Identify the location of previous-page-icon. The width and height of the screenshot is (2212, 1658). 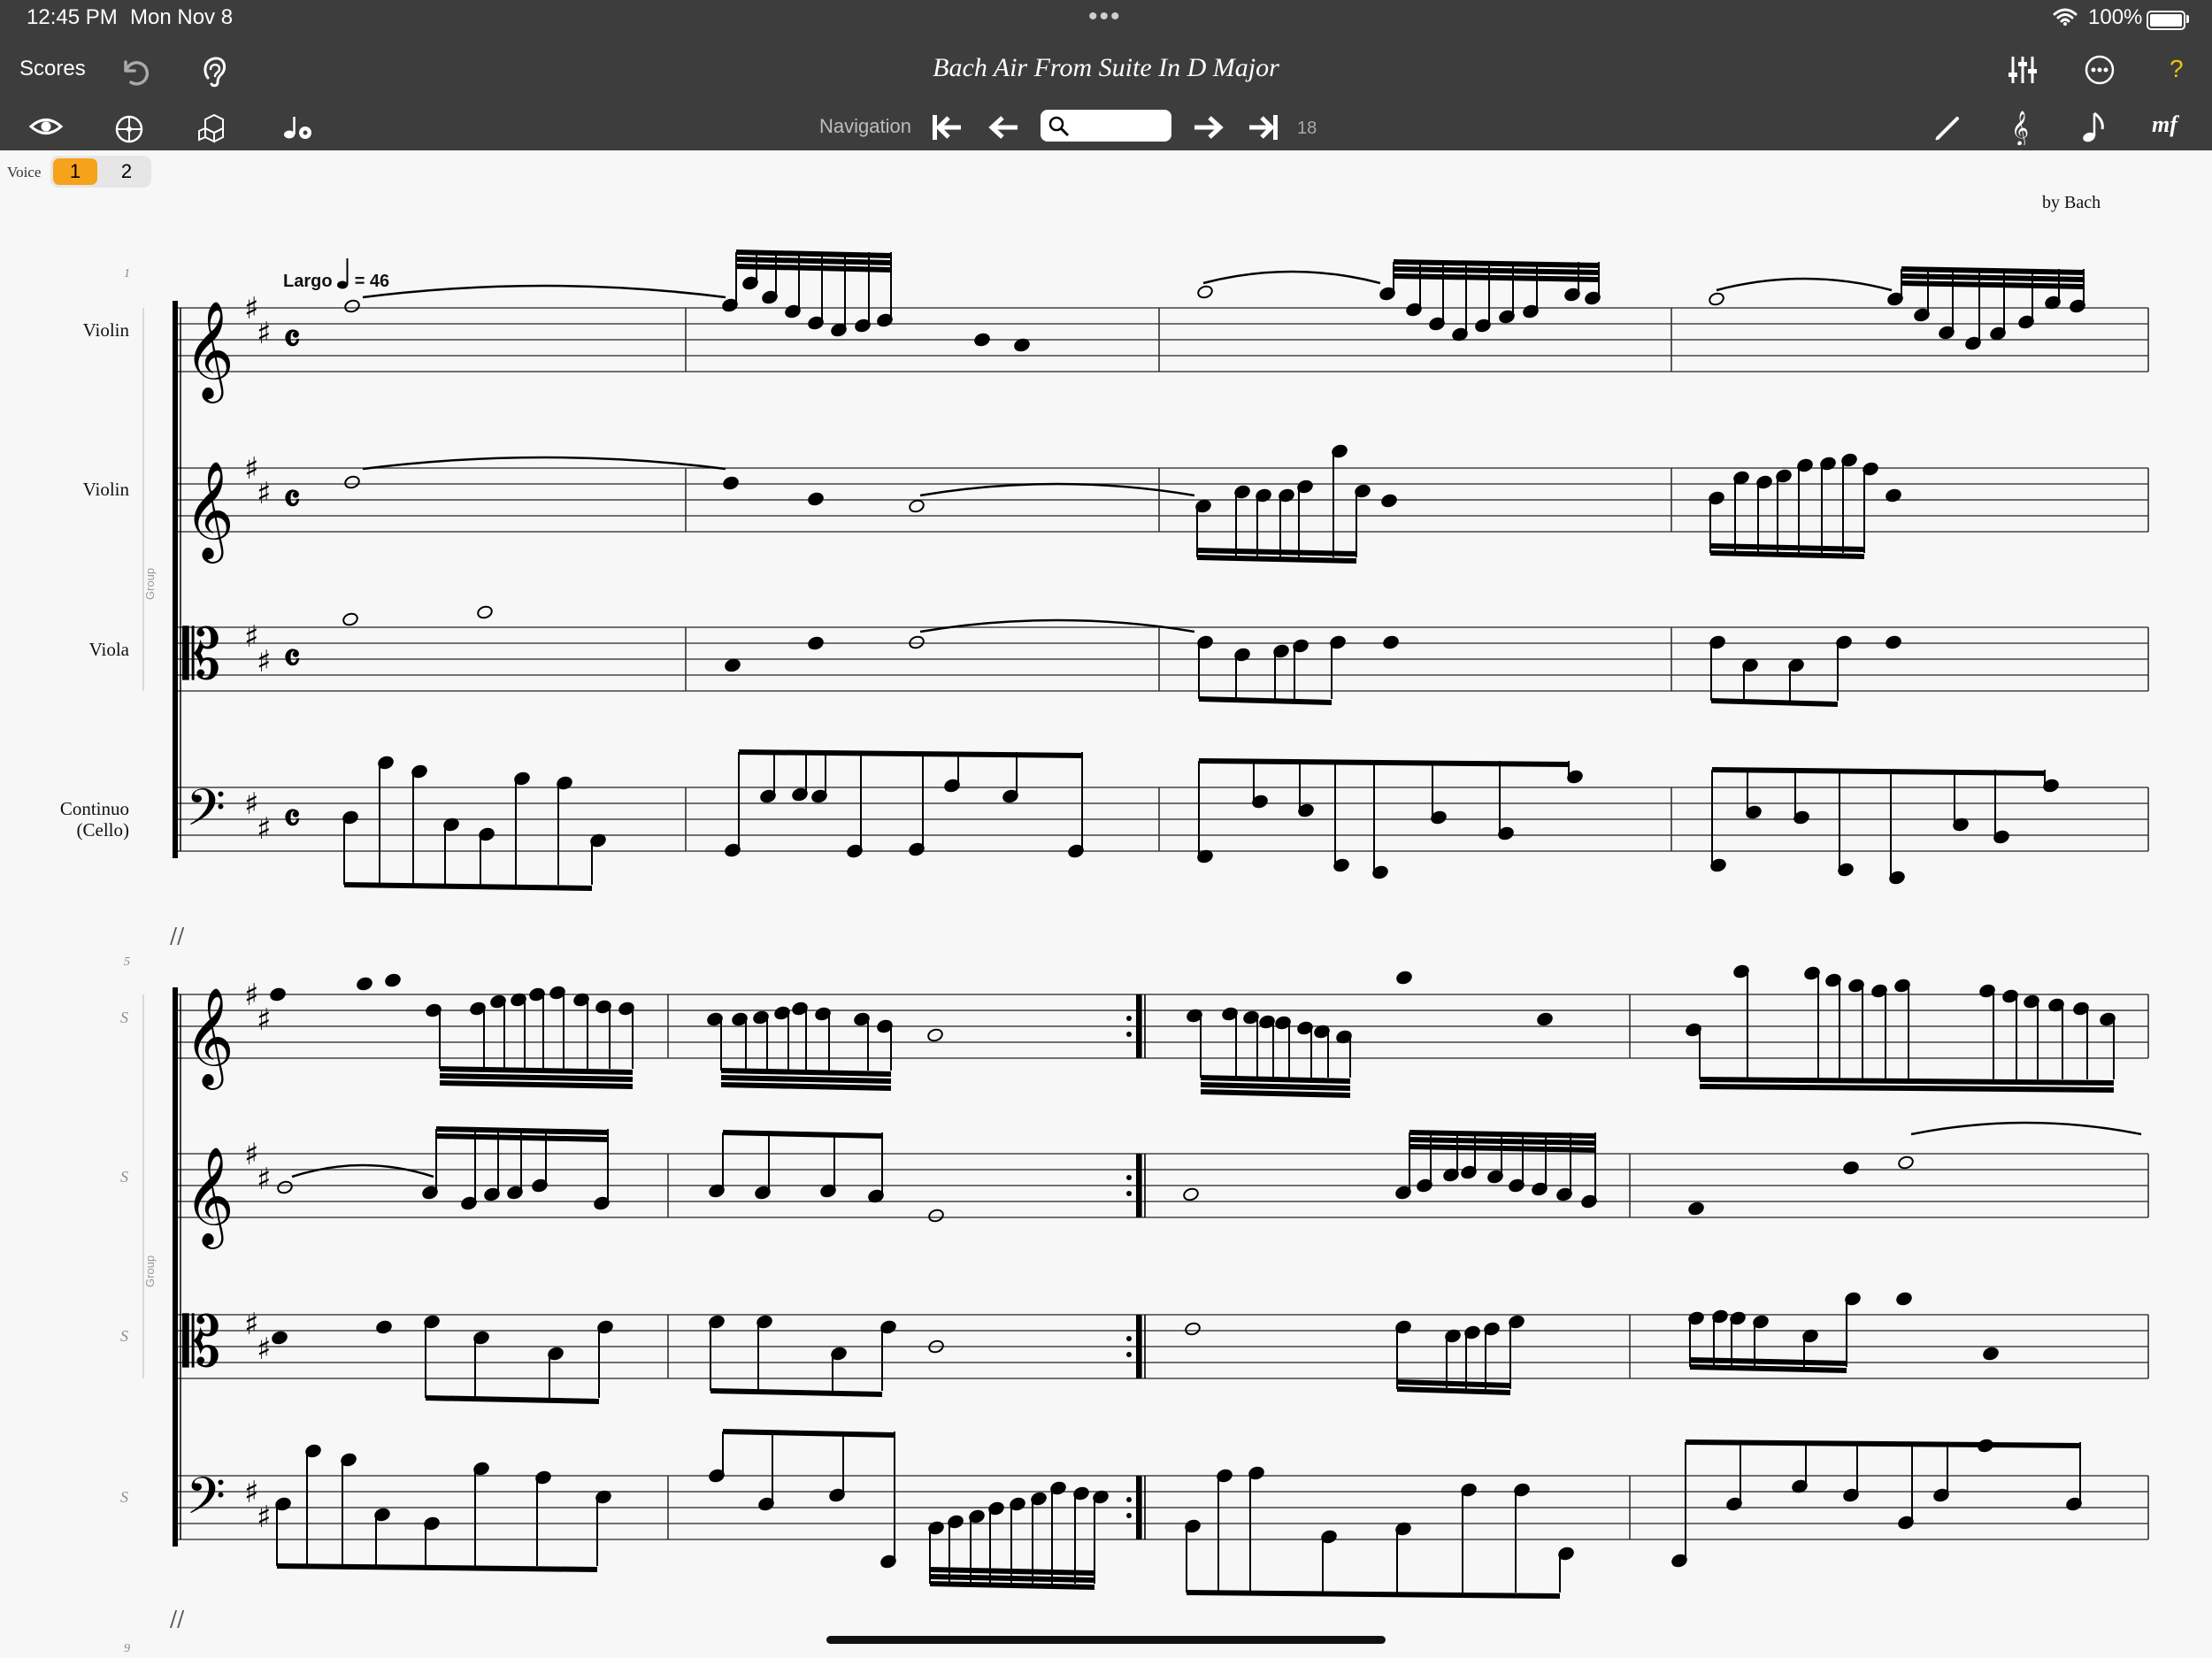
(1004, 127).